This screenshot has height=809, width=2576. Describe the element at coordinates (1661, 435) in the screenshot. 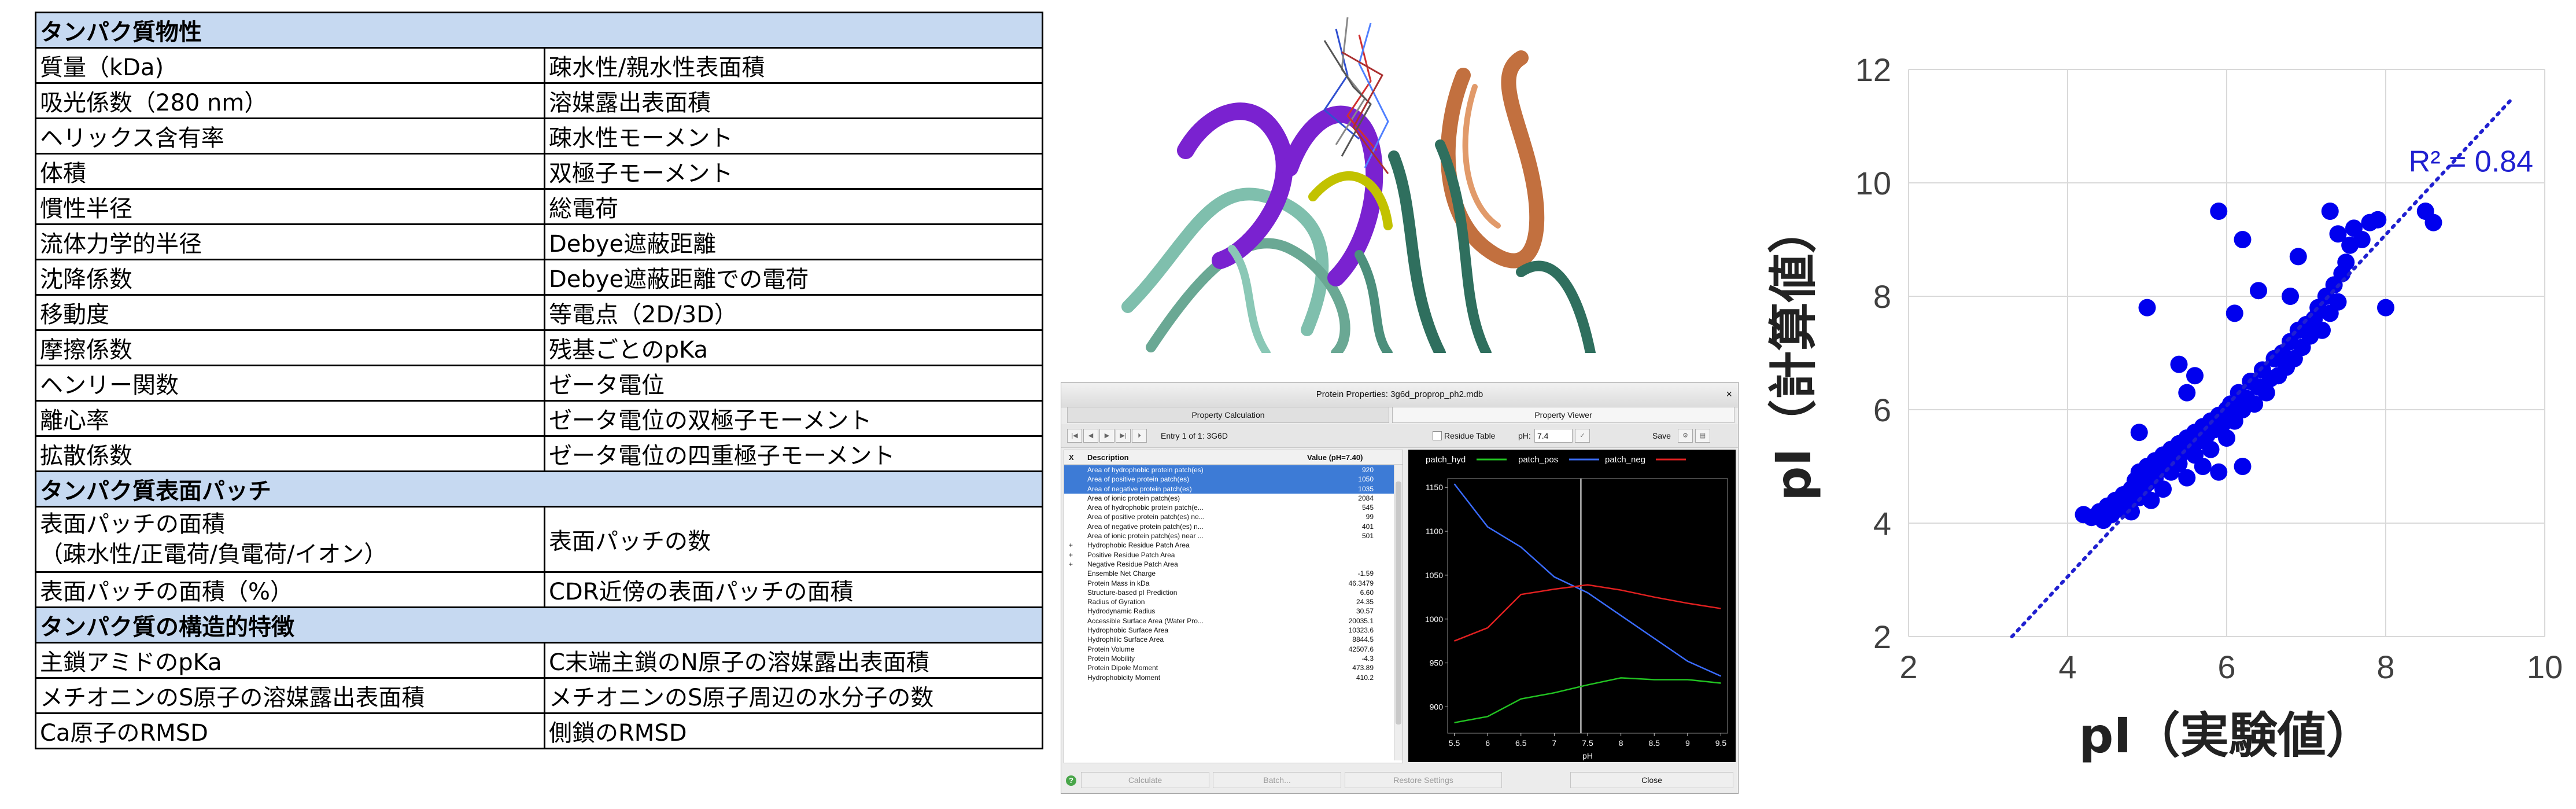

I see `save-button: Save` at that location.